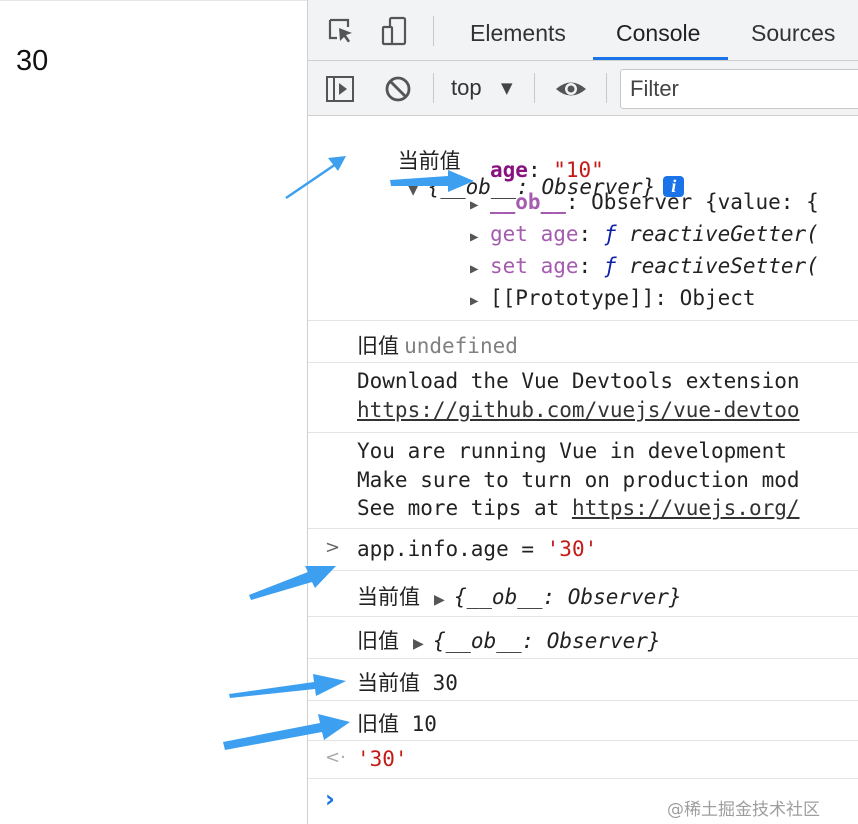 This screenshot has width=858, height=824. What do you see at coordinates (658, 30) in the screenshot?
I see `tab-console: Console` at bounding box center [658, 30].